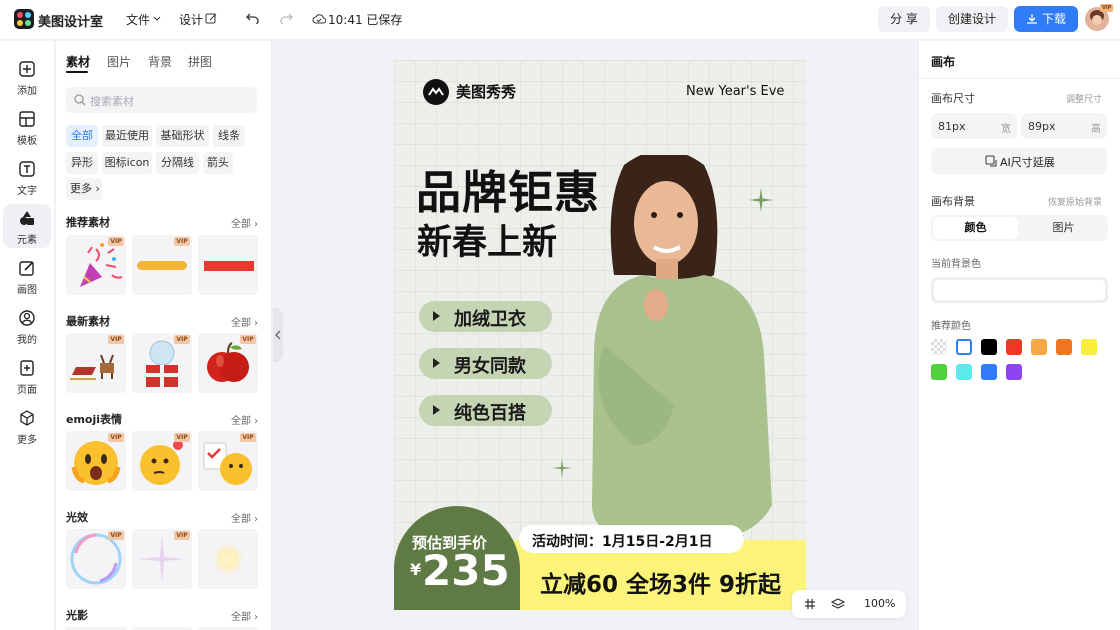  I want to click on material-thumb-thinking-emoji: VIP, so click(162, 461).